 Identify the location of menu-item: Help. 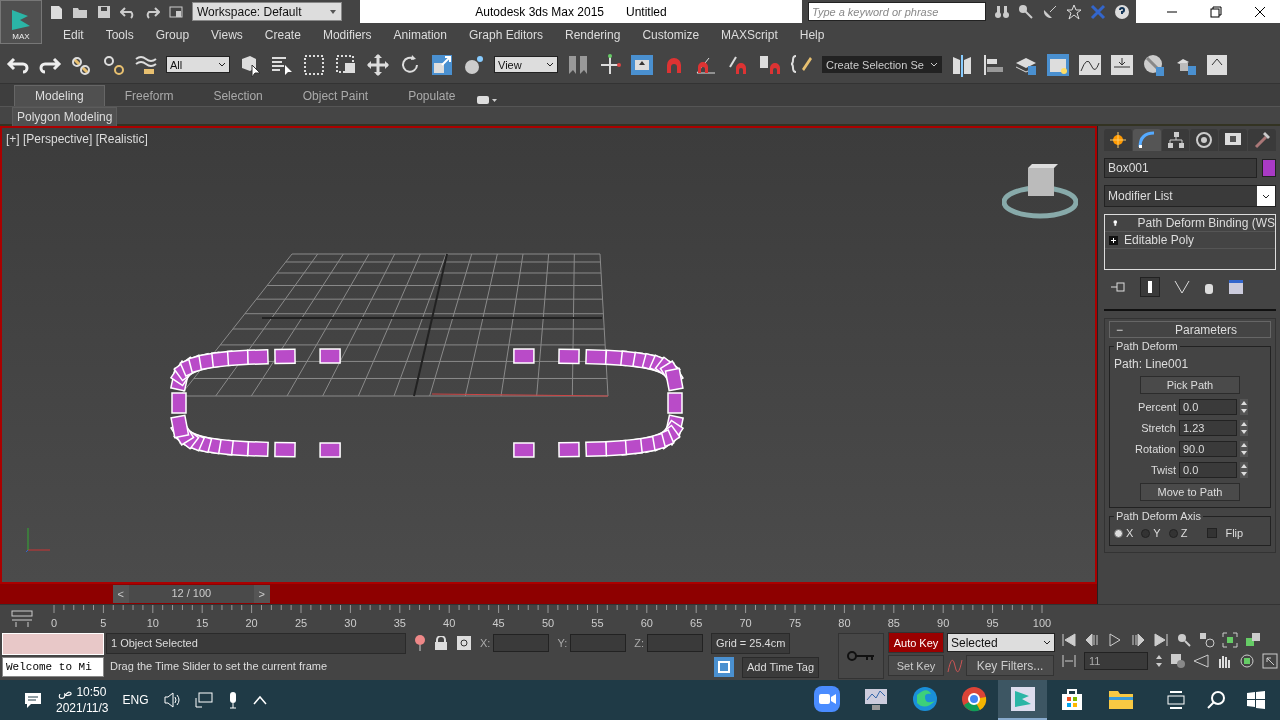
(812, 34).